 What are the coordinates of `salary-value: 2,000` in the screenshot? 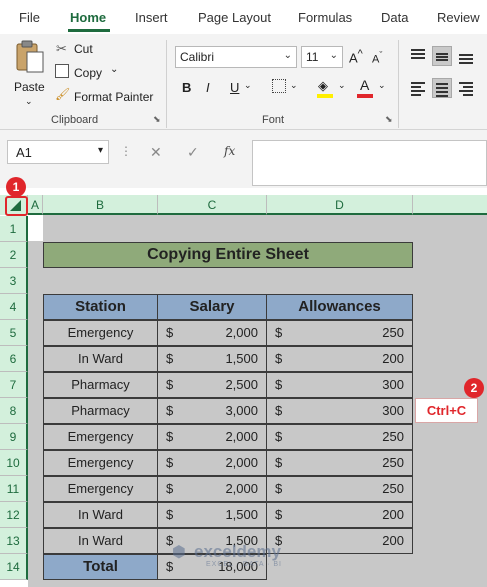 It's located at (241, 332).